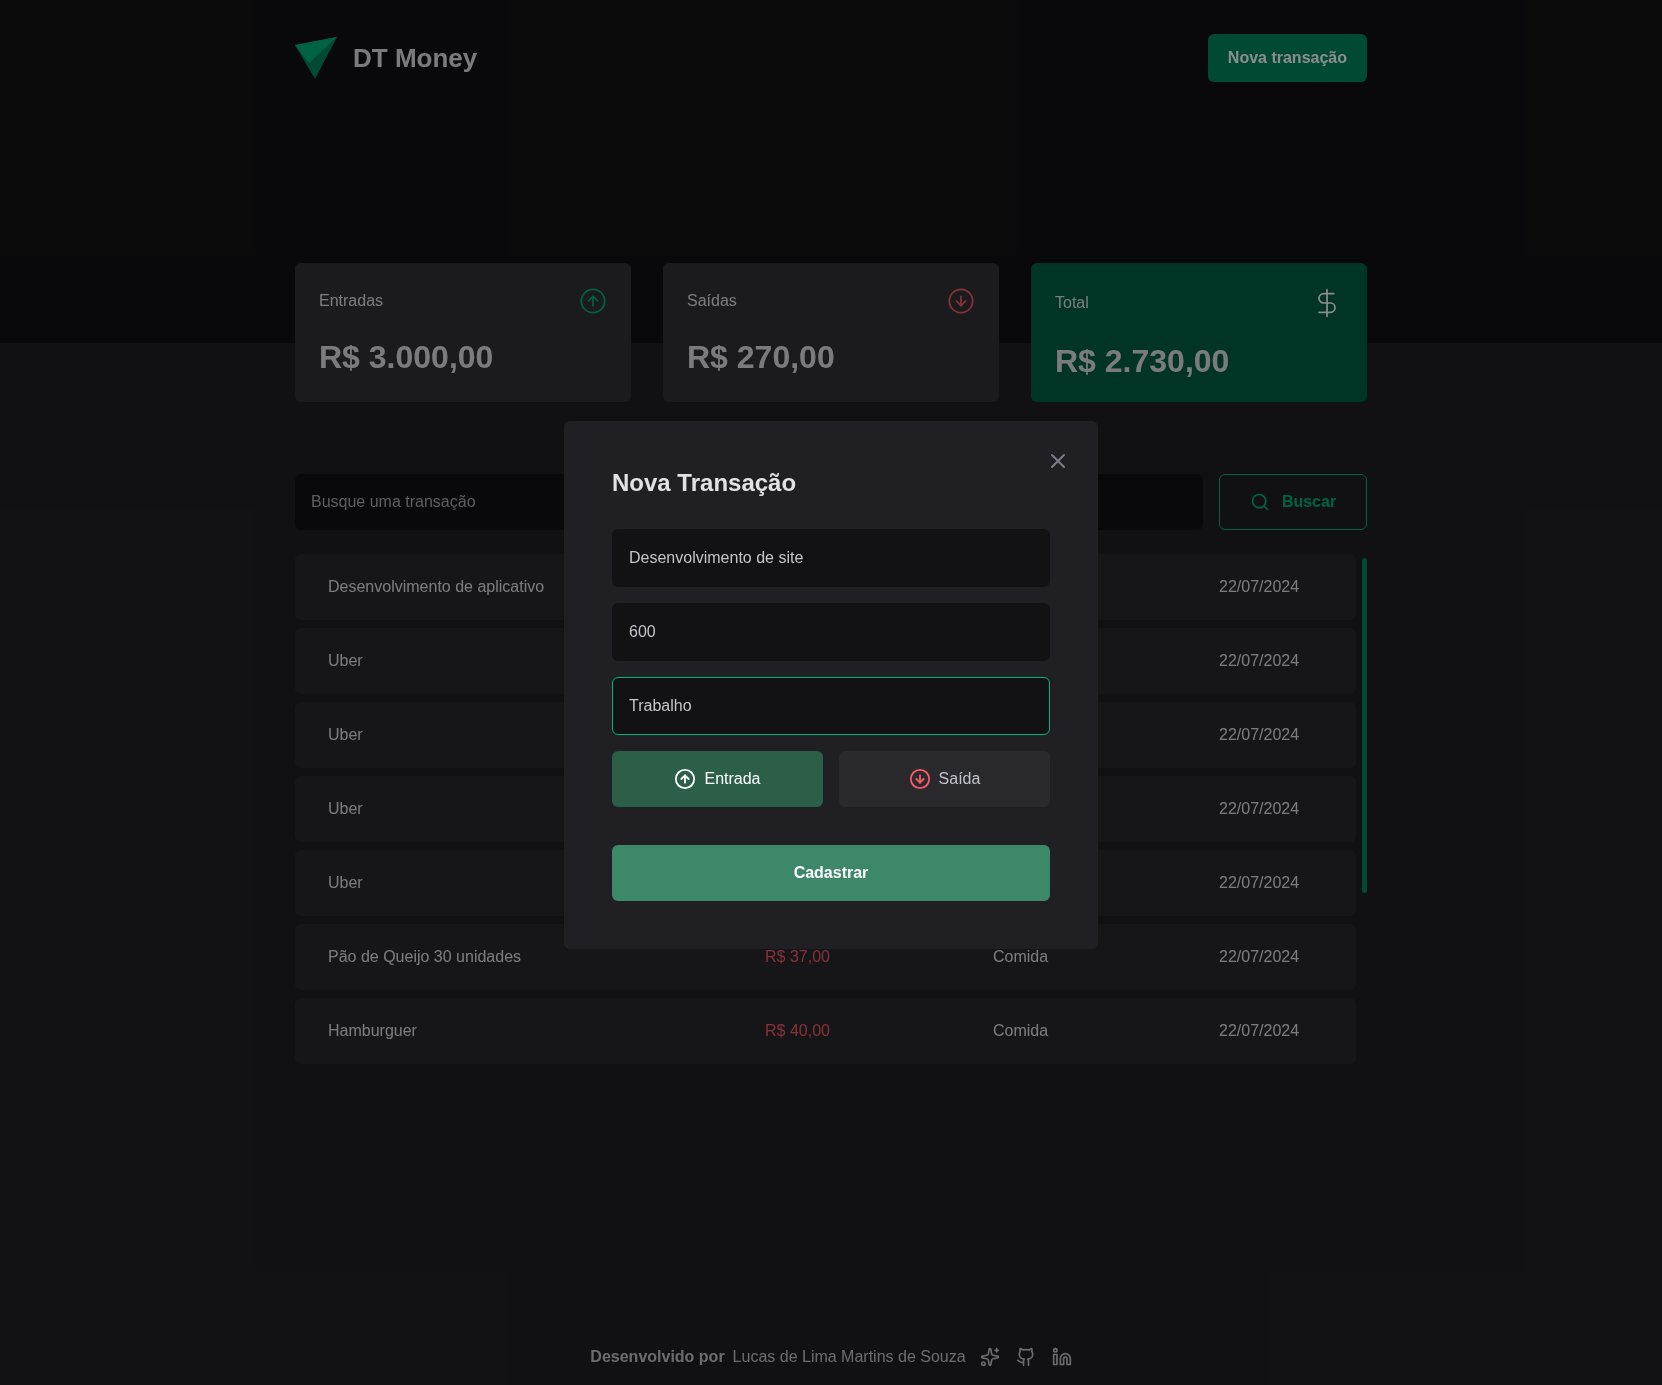 This screenshot has width=1662, height=1385. Describe the element at coordinates (761, 357) in the screenshot. I see `card-amount: R$ 270,00` at that location.